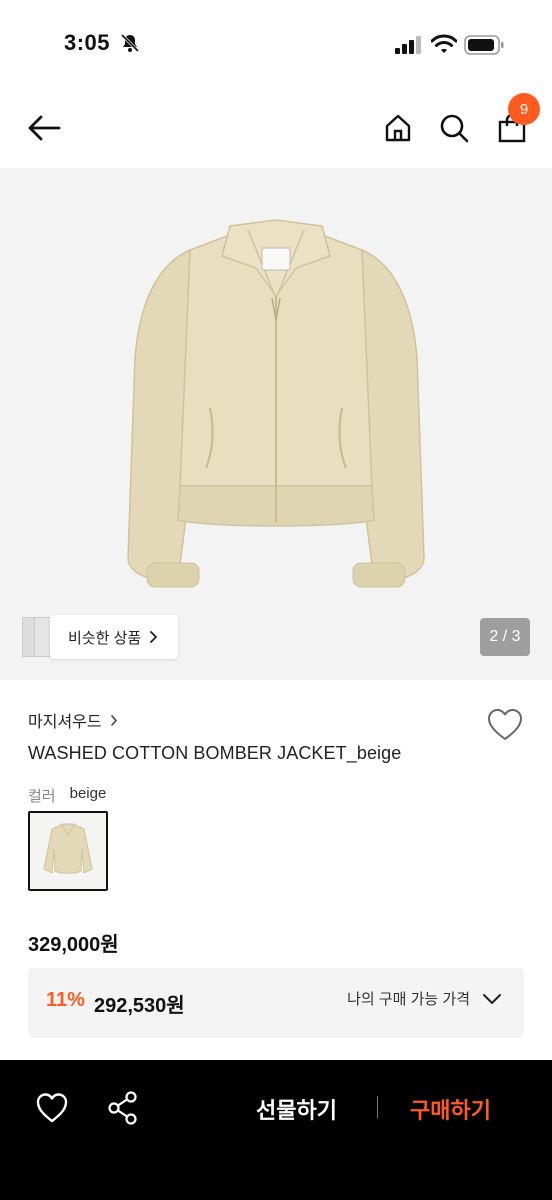 This screenshot has height=1200, width=552. I want to click on color-option-row: 컬러 beige, so click(67, 795).